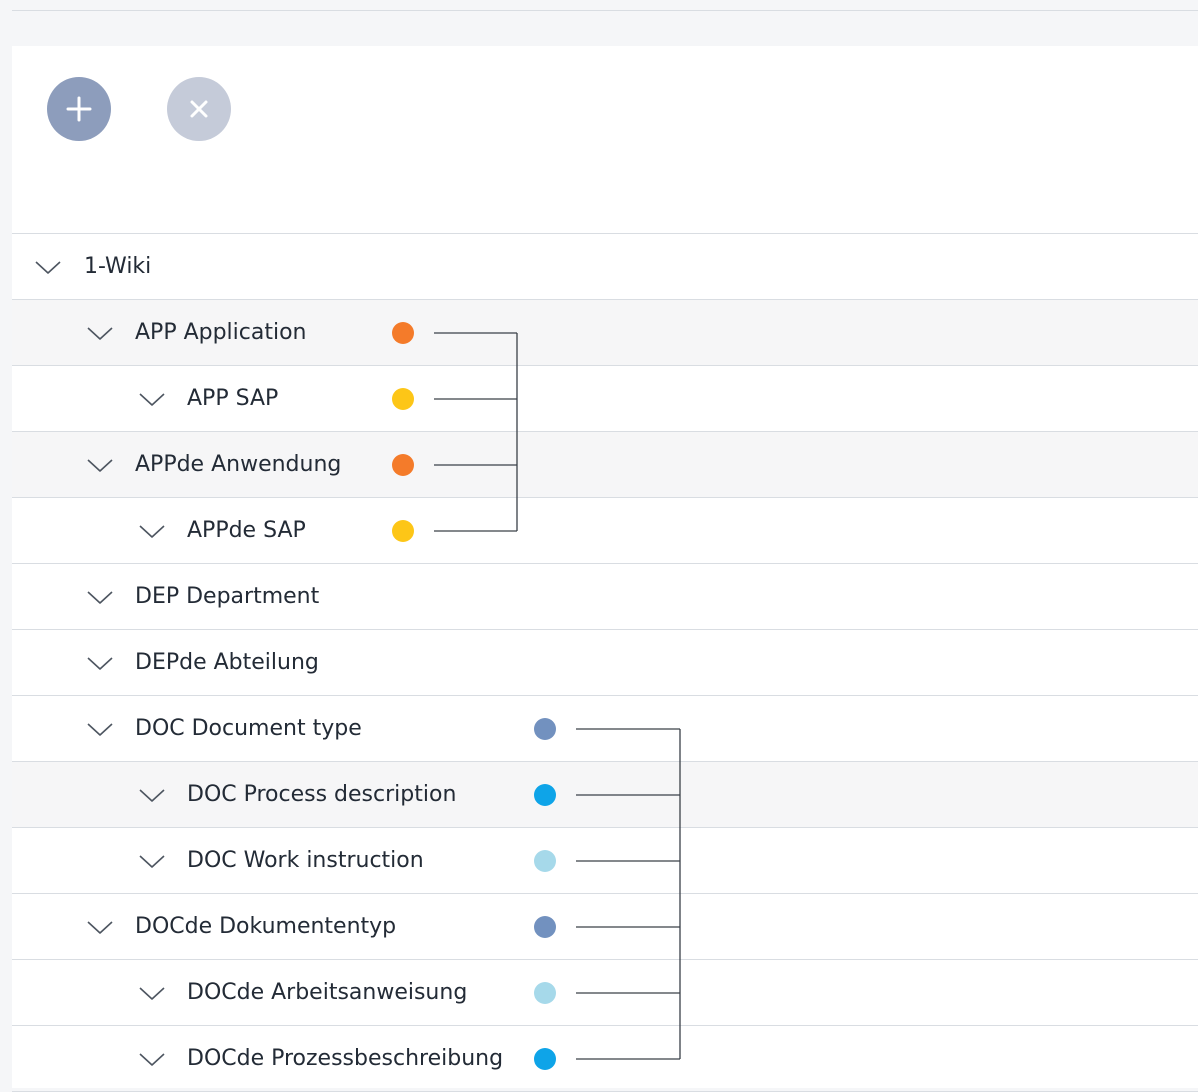  I want to click on tree-row: DOC Process description, so click(605, 795).